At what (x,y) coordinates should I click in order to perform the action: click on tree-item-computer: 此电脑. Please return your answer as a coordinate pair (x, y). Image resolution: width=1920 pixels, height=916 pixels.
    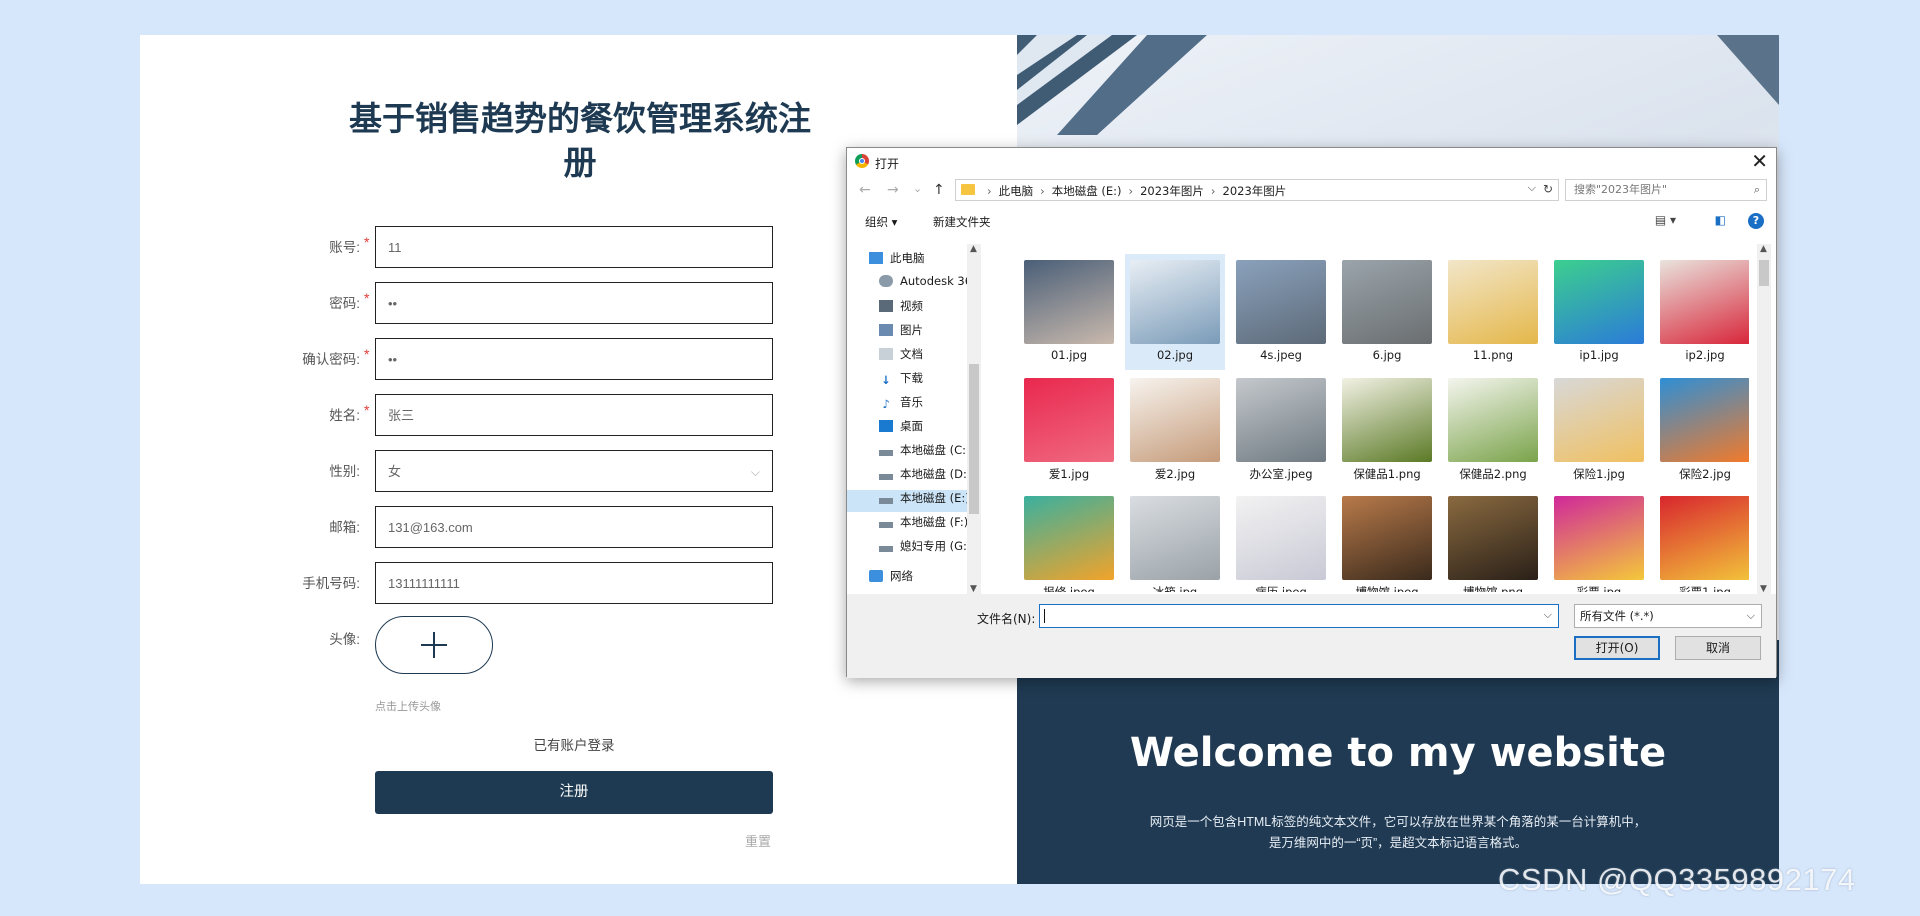
    Looking at the image, I should click on (897, 261).